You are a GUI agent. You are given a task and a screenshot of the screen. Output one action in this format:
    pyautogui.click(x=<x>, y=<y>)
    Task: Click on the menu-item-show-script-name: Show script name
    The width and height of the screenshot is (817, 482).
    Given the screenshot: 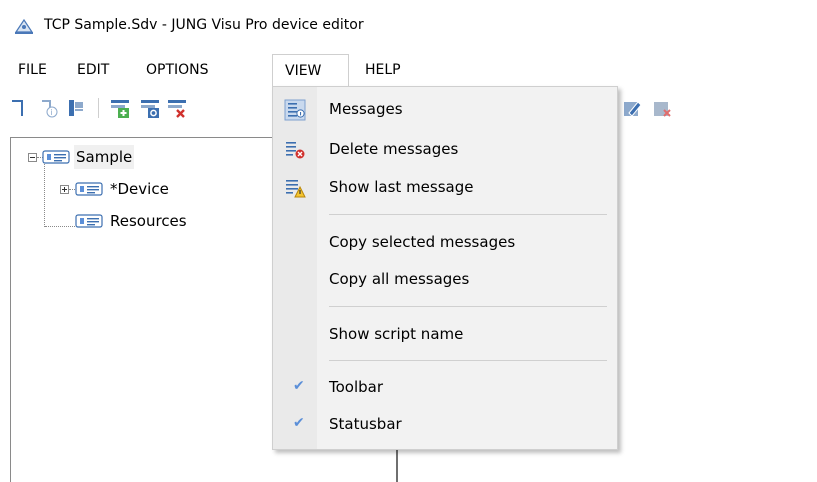 What is the action you would take?
    pyautogui.click(x=445, y=335)
    